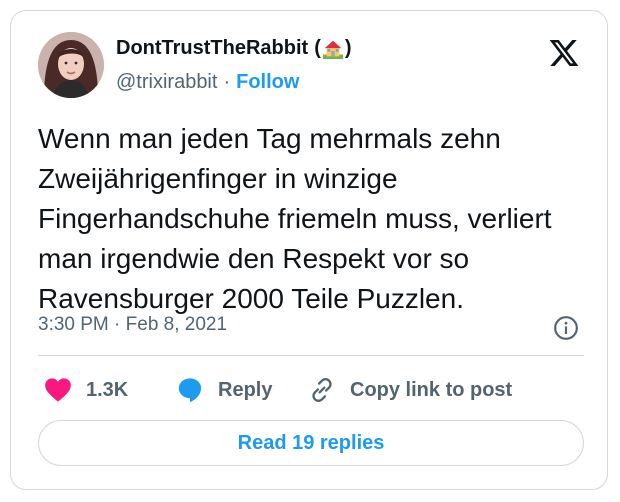 The image size is (620, 502). Describe the element at coordinates (166, 82) in the screenshot. I see `author-handle: @trixirabbit` at that location.